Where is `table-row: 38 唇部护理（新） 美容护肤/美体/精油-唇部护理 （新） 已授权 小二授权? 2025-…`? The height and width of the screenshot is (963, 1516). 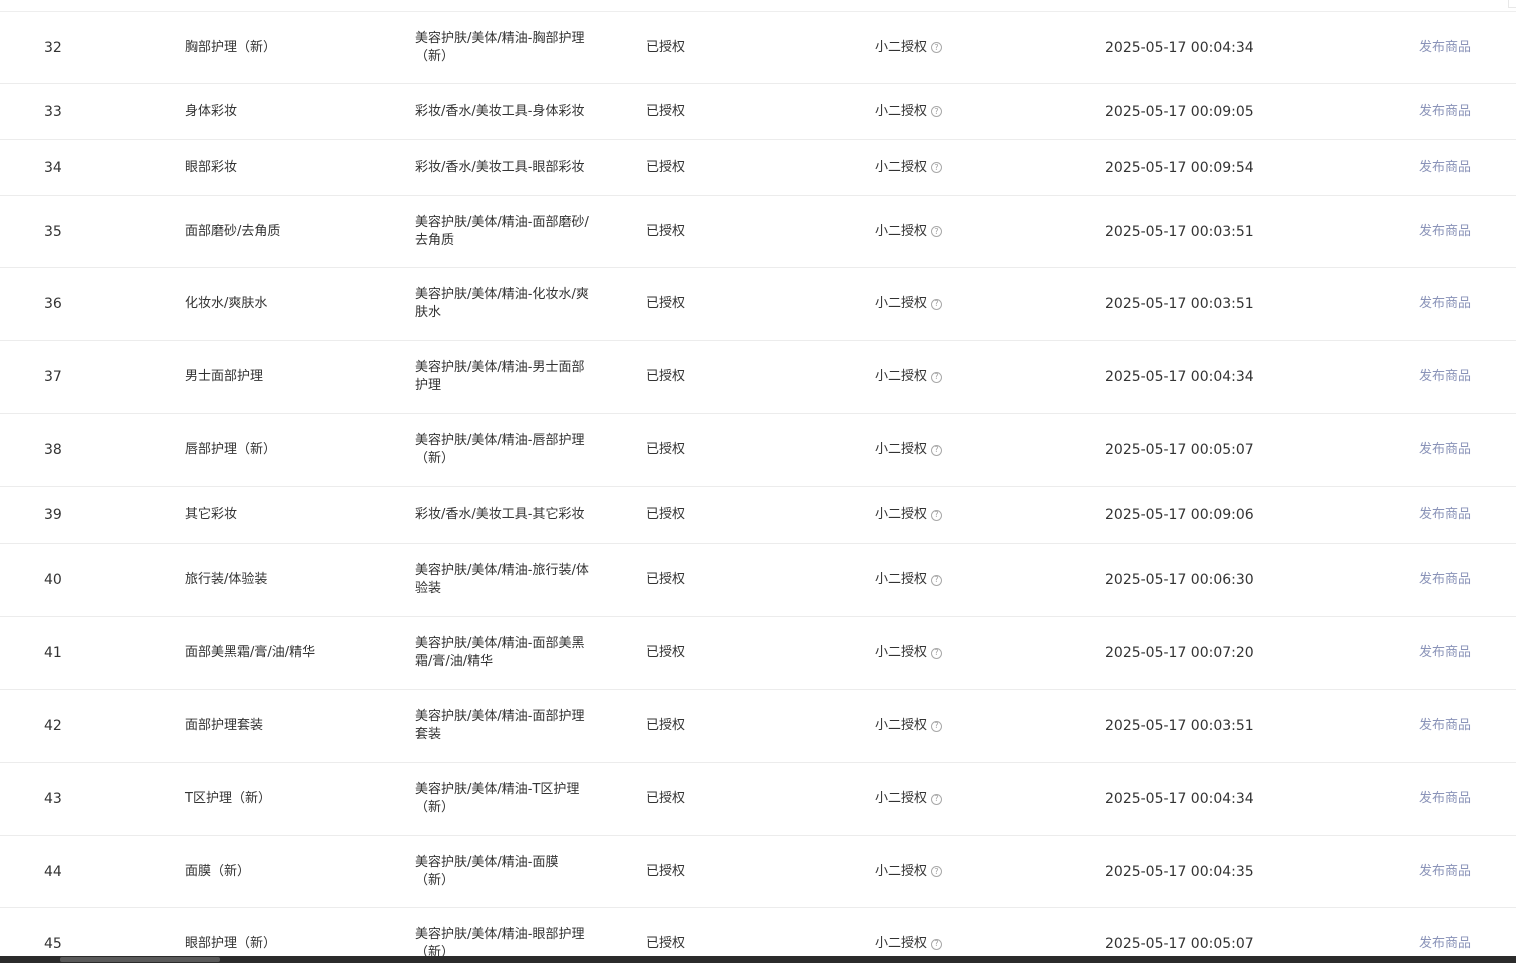 table-row: 38 唇部护理（新） 美容护肤/美体/精油-唇部护理 （新） 已授权 小二授权? 2025-… is located at coordinates (758, 450).